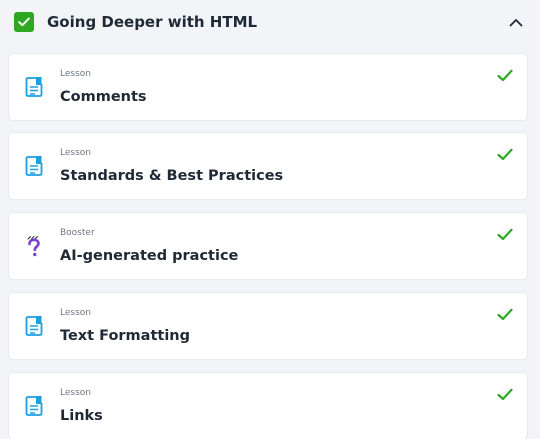  I want to click on chevron-up-icon, so click(516, 22).